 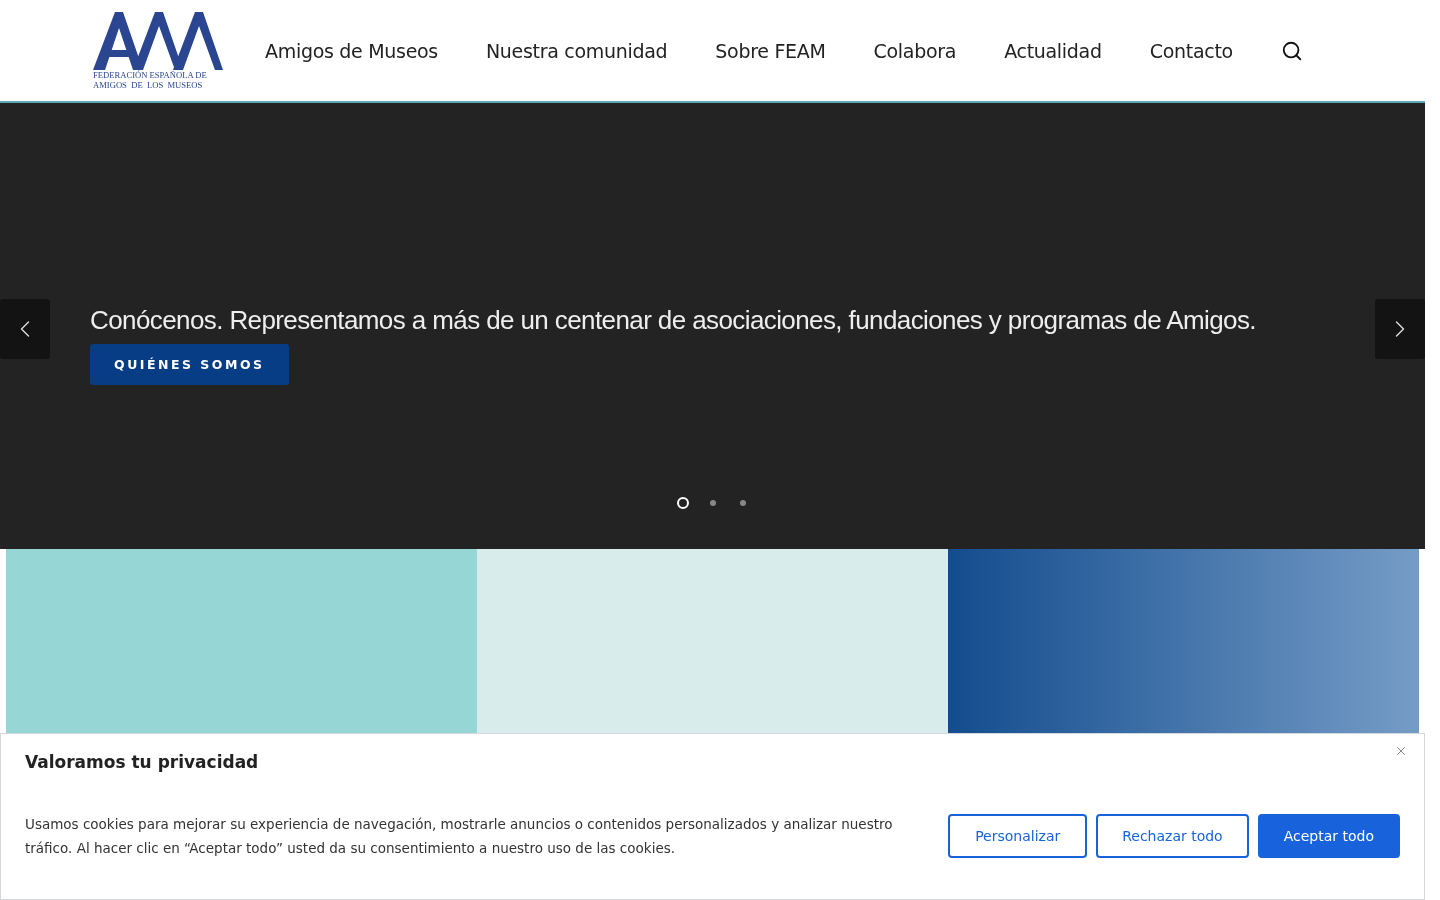 I want to click on cookie-button: Rechazar todo, so click(x=1172, y=836).